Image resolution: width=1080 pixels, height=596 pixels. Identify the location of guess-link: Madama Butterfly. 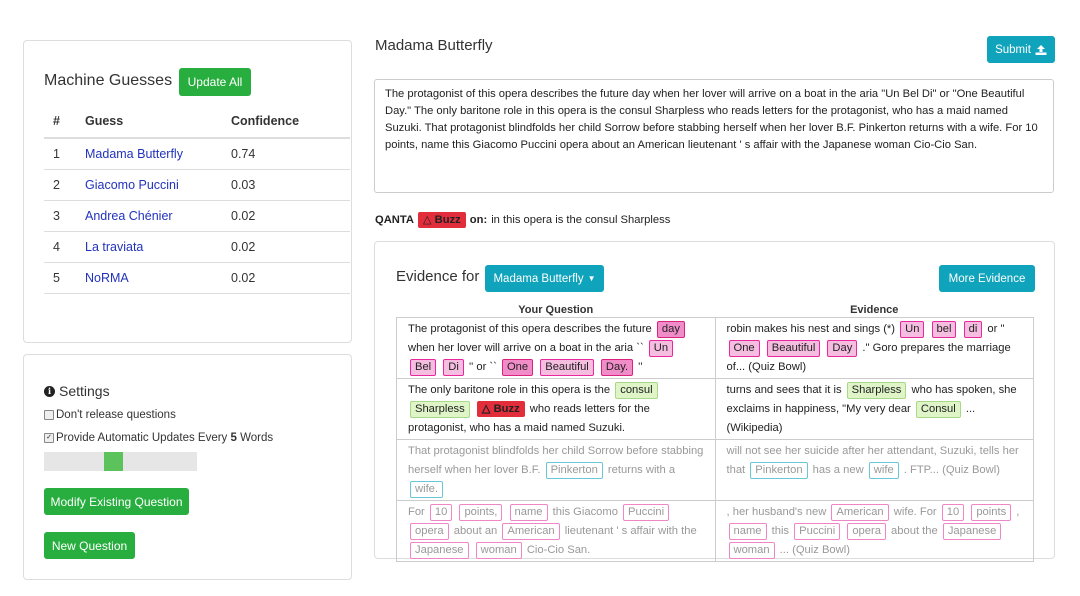
(134, 154).